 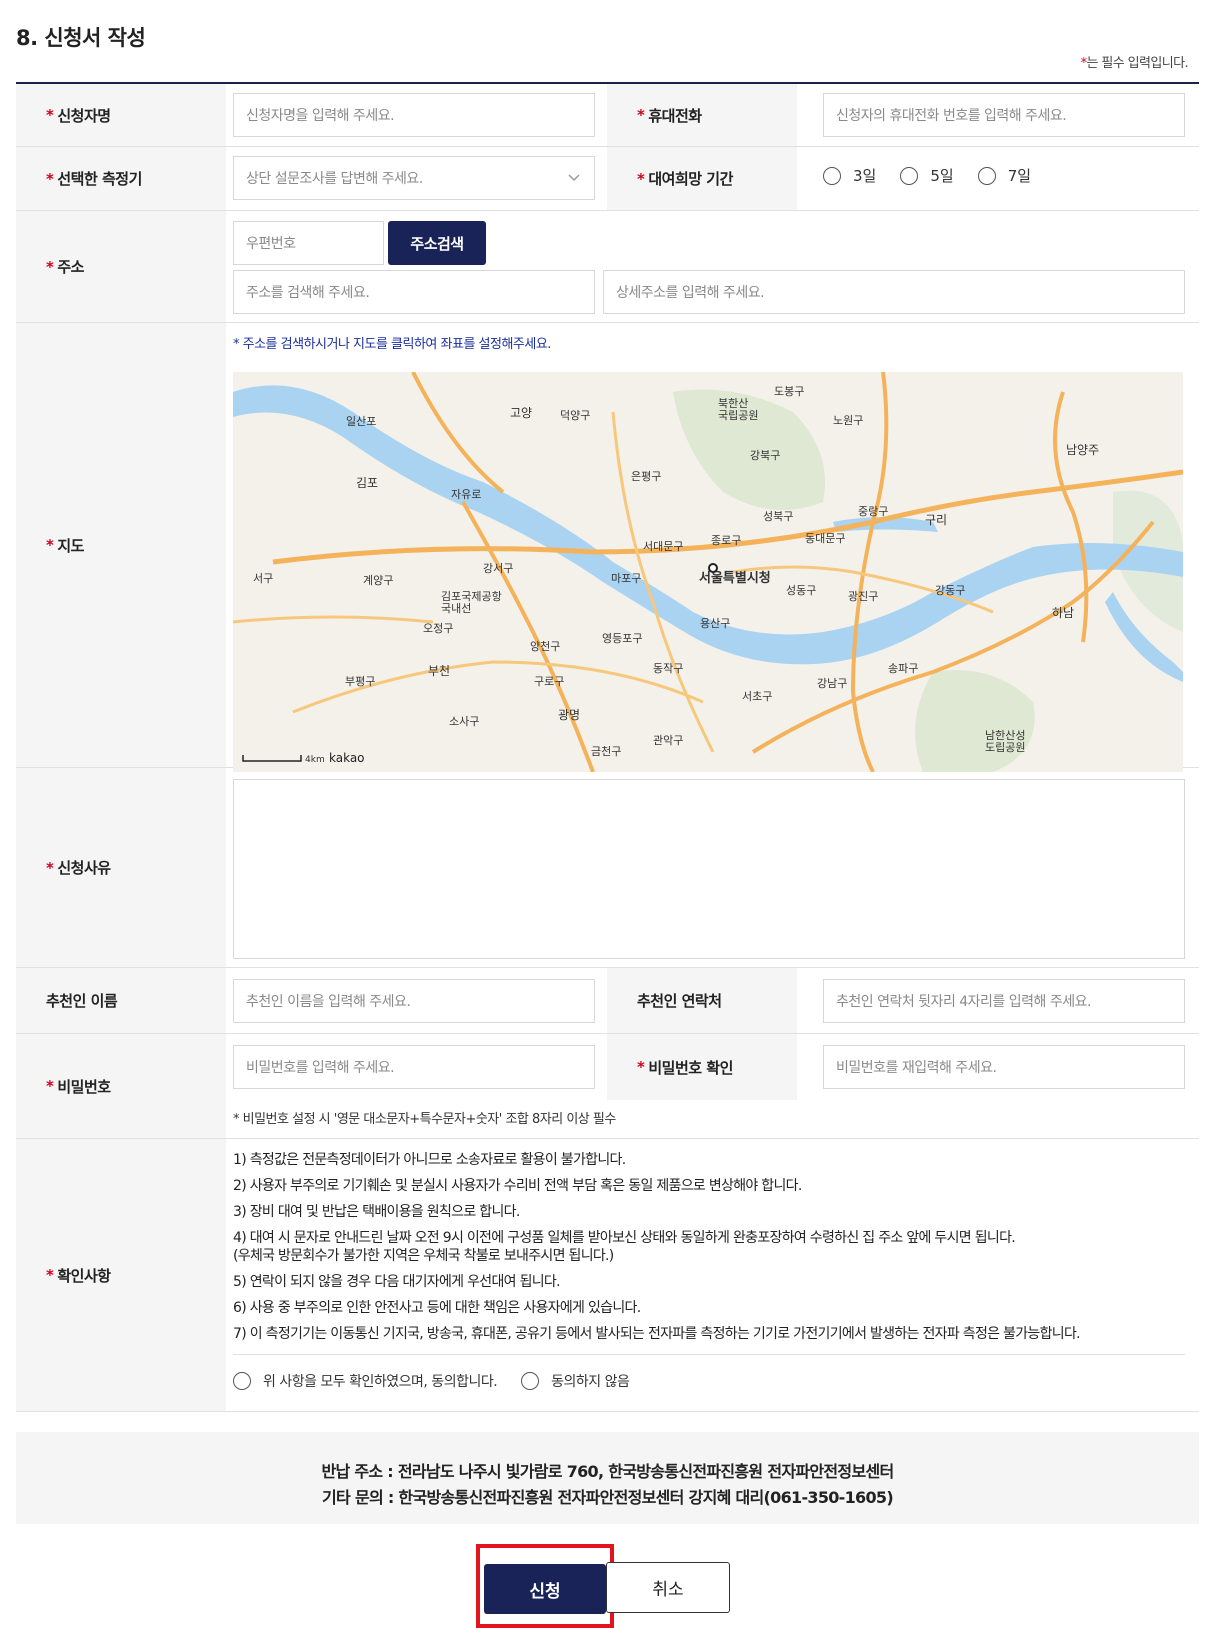 I want to click on meter-select: 상단 설문조사를 답변해 주세요., so click(x=414, y=178).